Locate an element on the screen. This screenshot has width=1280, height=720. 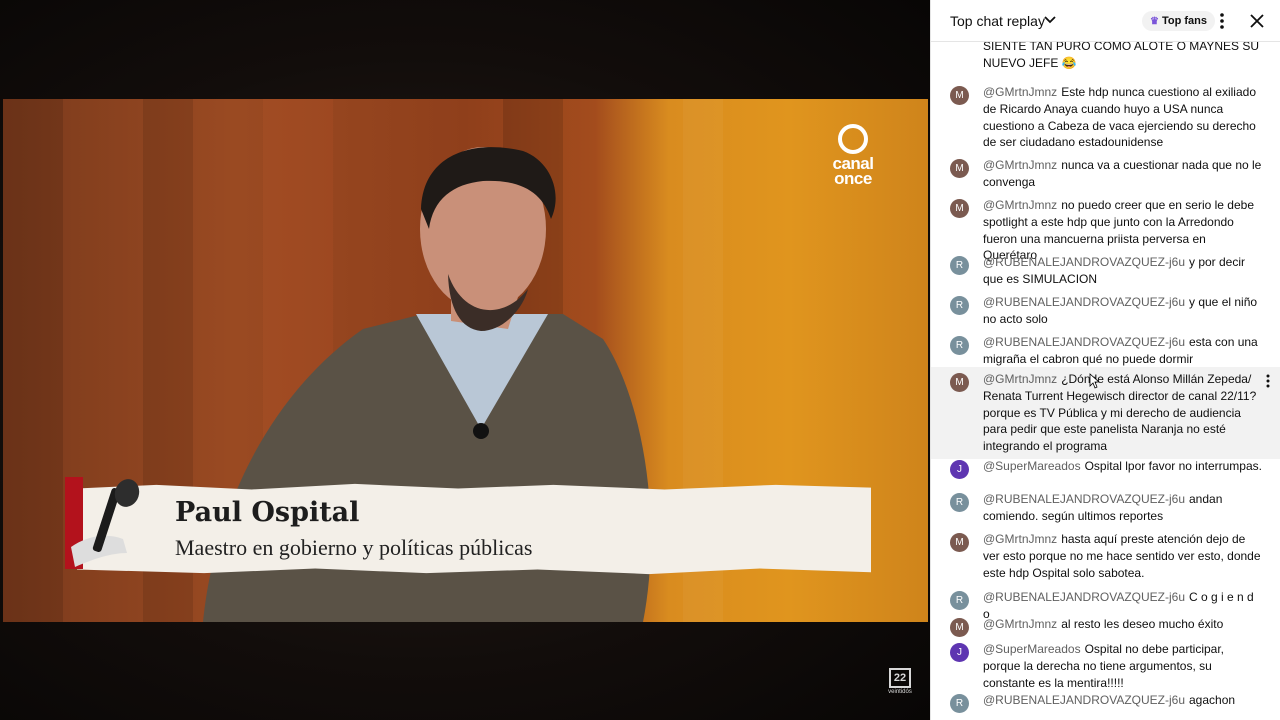
mouse-cursor-icon is located at coordinates (1094, 381).